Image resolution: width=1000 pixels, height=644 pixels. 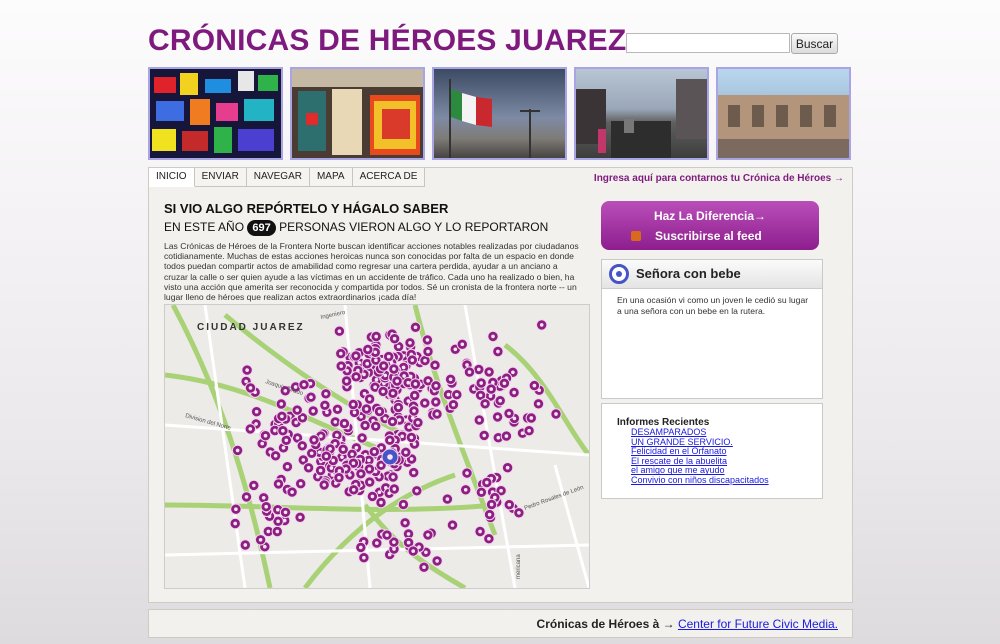 I want to click on report-link: Convivio con niños discapacitados, so click(x=700, y=480).